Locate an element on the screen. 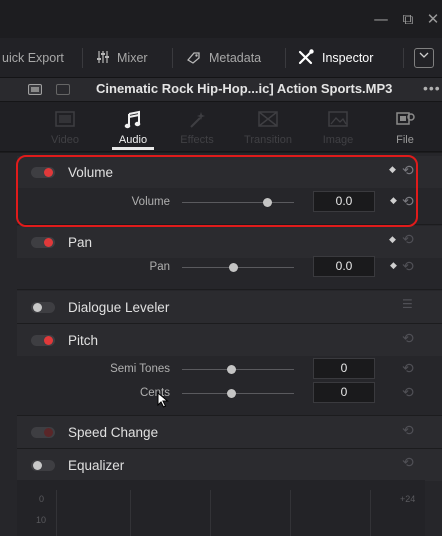  transition-icon is located at coordinates (268, 121).